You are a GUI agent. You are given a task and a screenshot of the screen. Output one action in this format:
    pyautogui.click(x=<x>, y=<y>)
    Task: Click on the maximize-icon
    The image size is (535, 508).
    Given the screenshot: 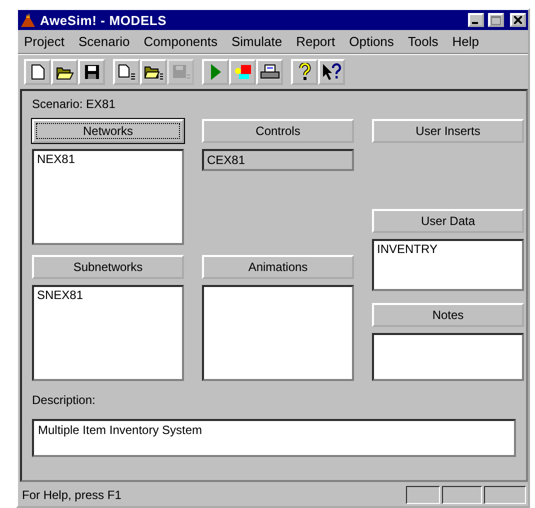 What is the action you would take?
    pyautogui.click(x=496, y=20)
    